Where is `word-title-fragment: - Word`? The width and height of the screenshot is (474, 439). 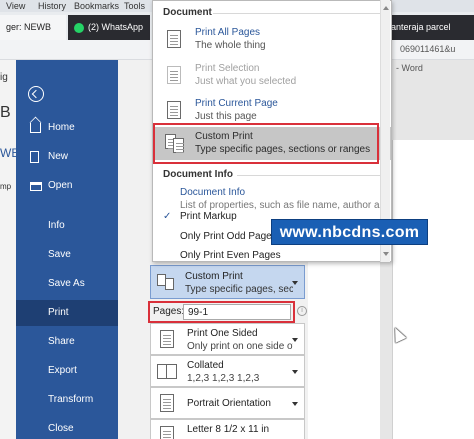
word-title-fragment: - Word is located at coordinates (409, 68).